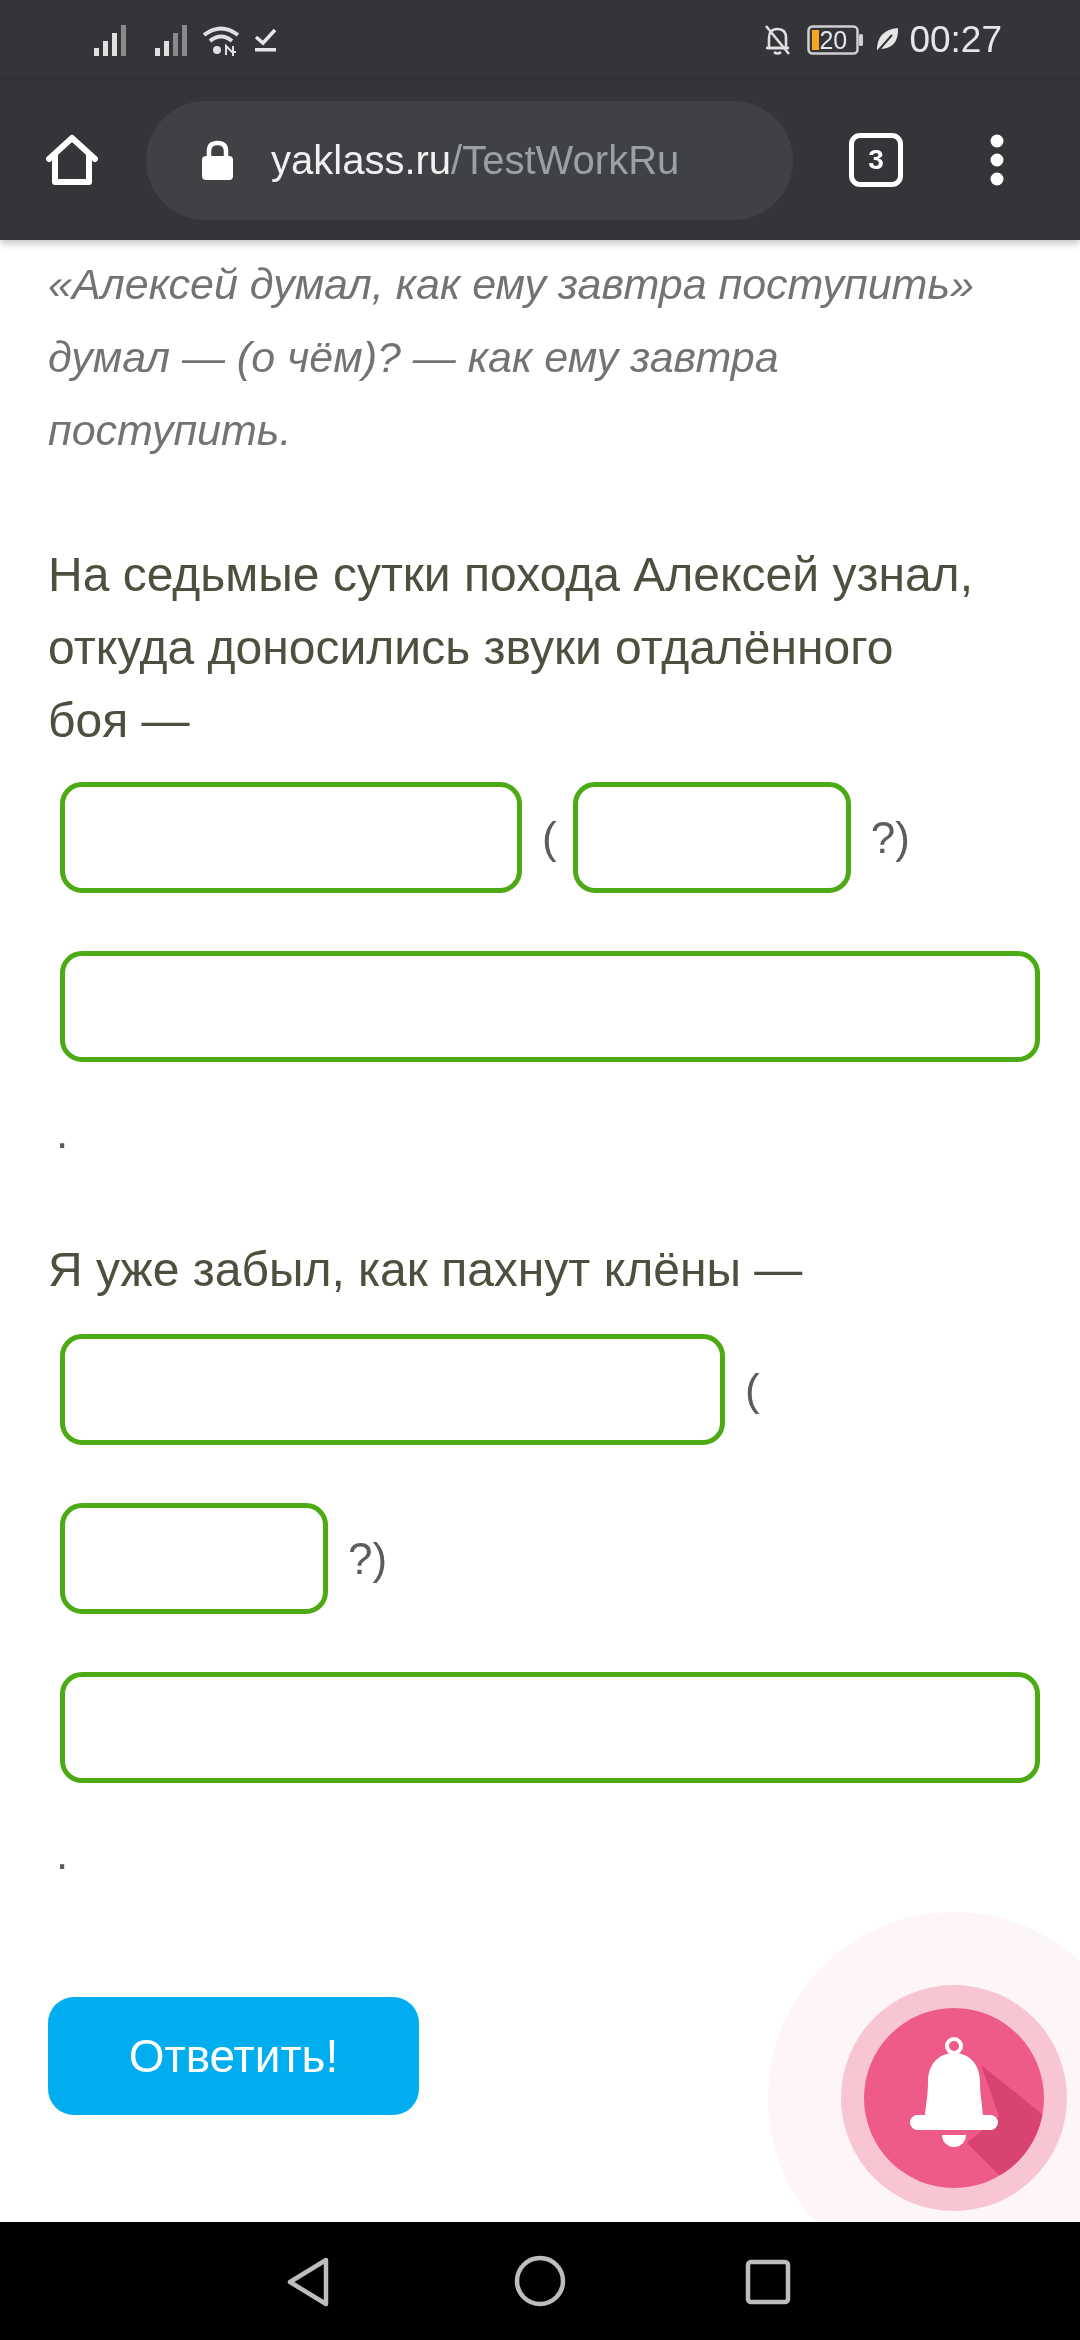 Image resolution: width=1080 pixels, height=2340 pixels. What do you see at coordinates (887, 40) in the screenshot?
I see `leaf-icon` at bounding box center [887, 40].